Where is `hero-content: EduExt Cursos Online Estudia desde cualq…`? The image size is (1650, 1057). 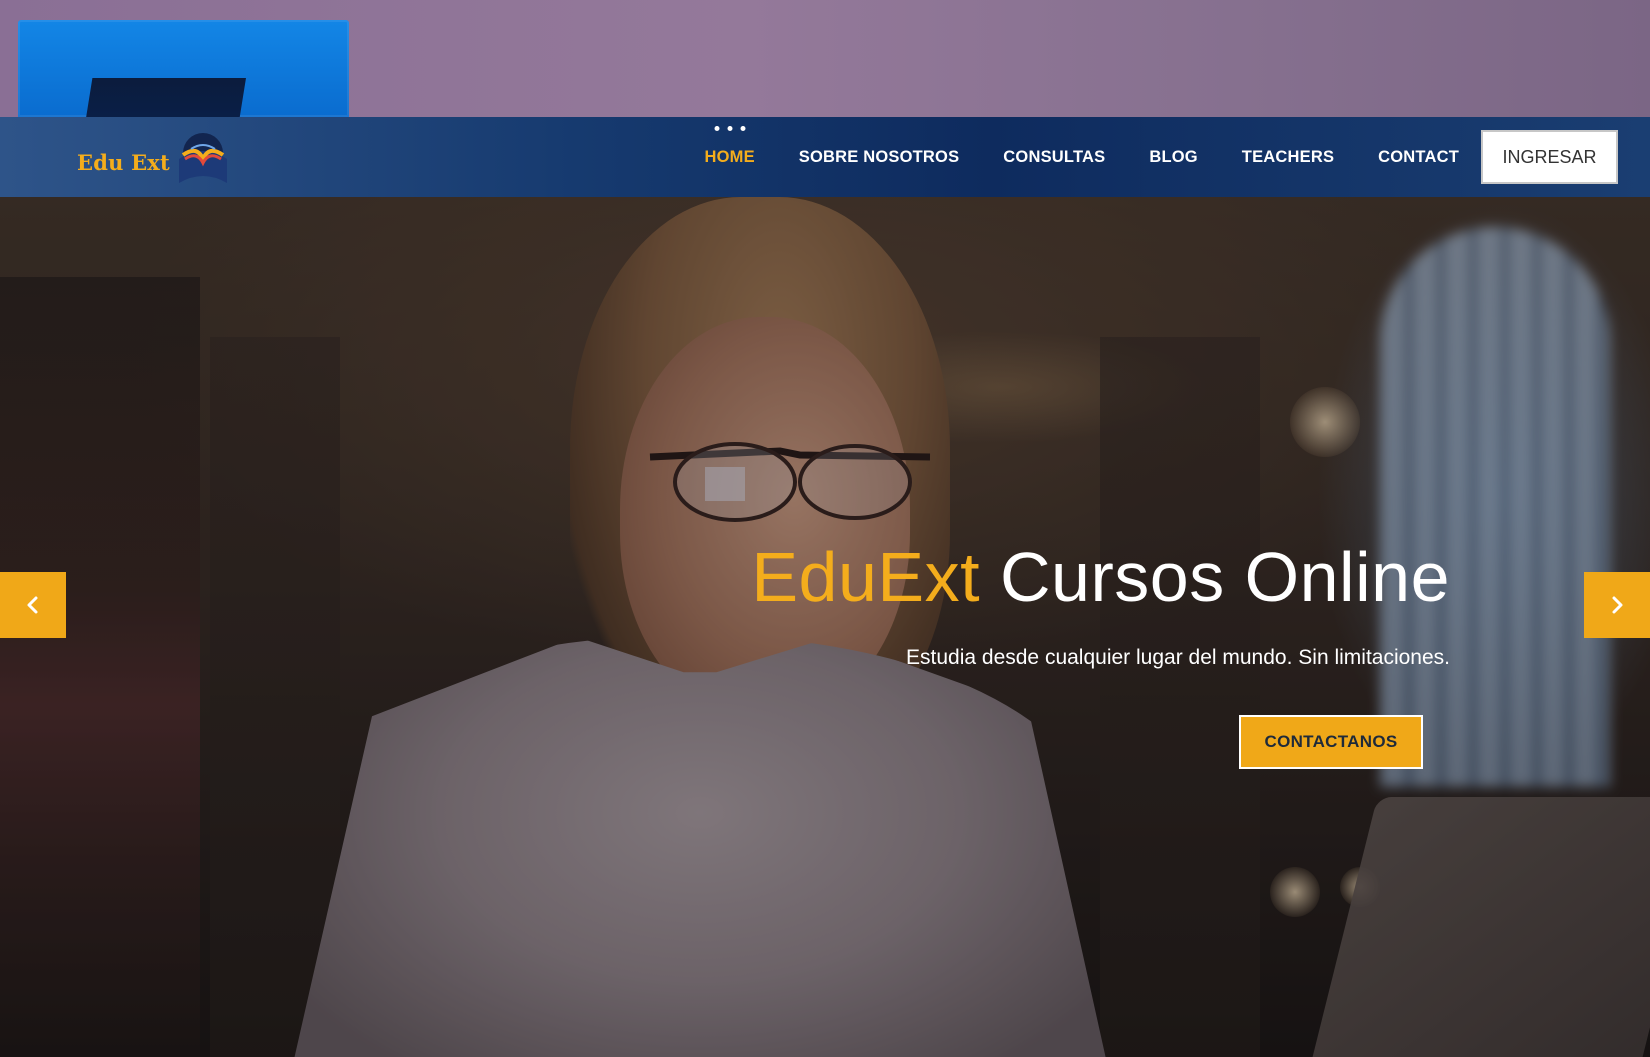
hero-content: EduExt Cursos Online Estudia desde cualq… is located at coordinates (1050, 655).